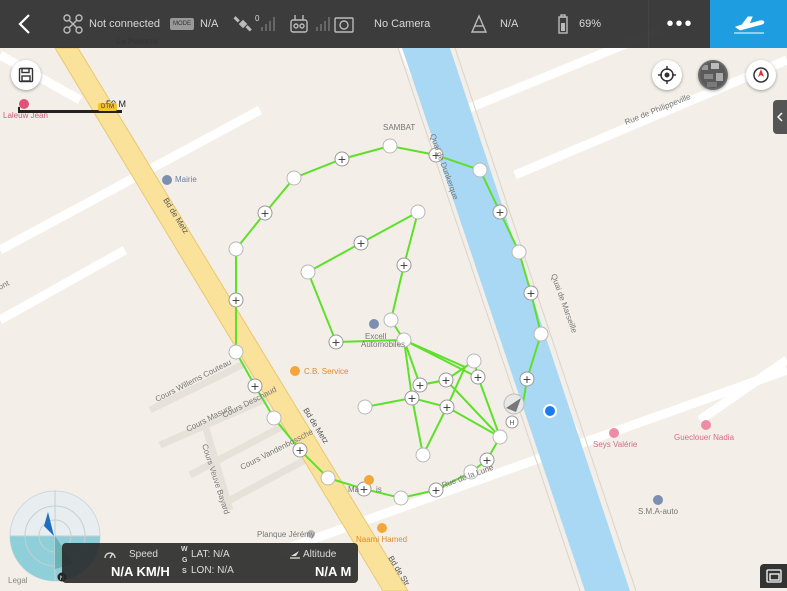  What do you see at coordinates (212, 570) in the screenshot?
I see `longitude-value: LON: N/A` at bounding box center [212, 570].